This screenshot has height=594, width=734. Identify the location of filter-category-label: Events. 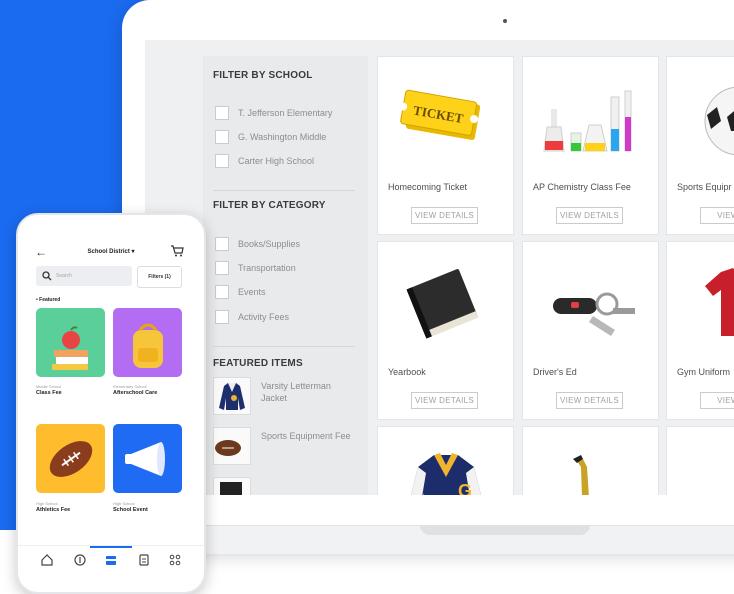
(252, 292).